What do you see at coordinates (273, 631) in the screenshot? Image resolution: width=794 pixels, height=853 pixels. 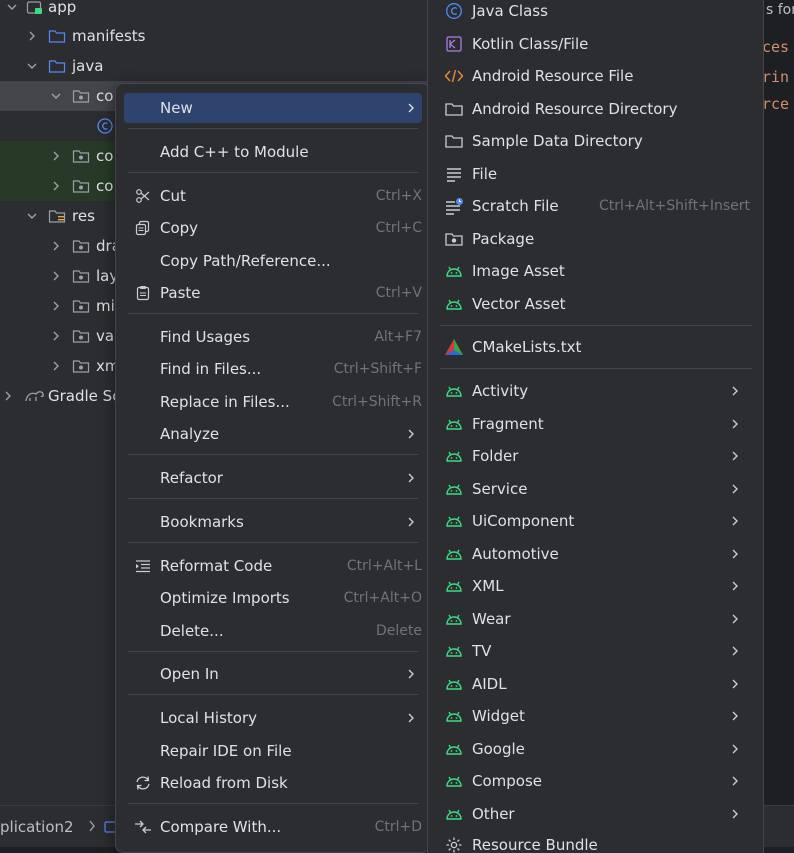 I see `menu-item-delete: Delete... Delete` at bounding box center [273, 631].